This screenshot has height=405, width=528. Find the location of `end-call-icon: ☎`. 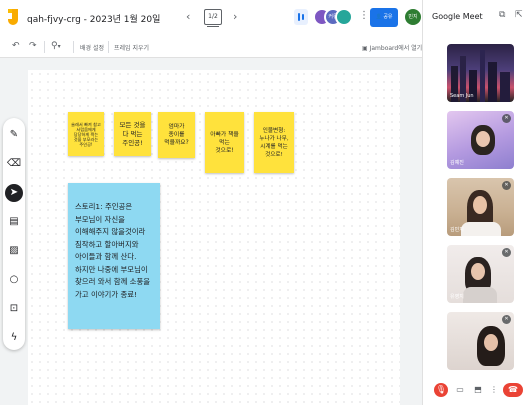

end-call-icon: ☎ is located at coordinates (513, 389).